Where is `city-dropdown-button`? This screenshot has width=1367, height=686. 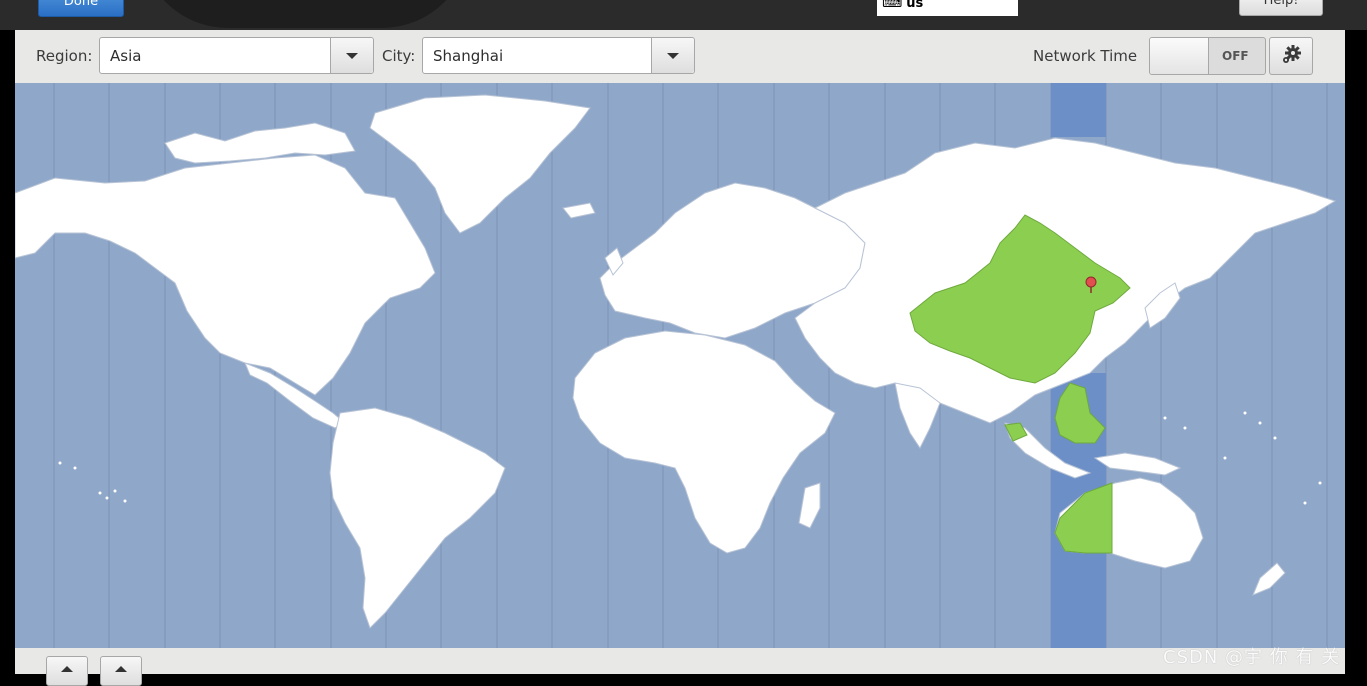
city-dropdown-button is located at coordinates (672, 55).